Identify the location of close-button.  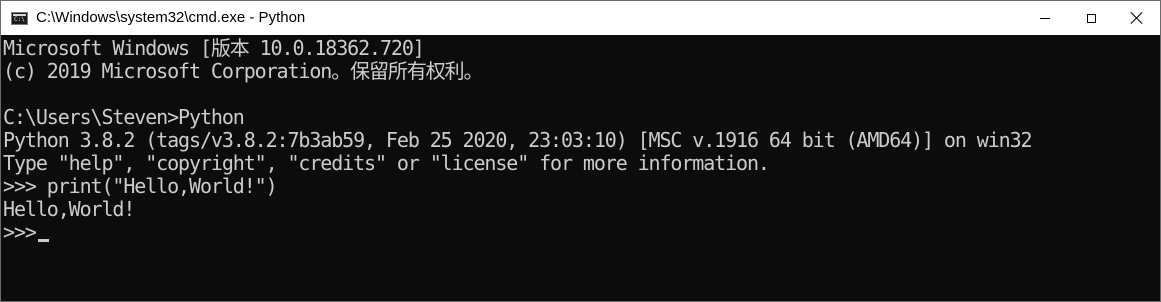
(1137, 18).